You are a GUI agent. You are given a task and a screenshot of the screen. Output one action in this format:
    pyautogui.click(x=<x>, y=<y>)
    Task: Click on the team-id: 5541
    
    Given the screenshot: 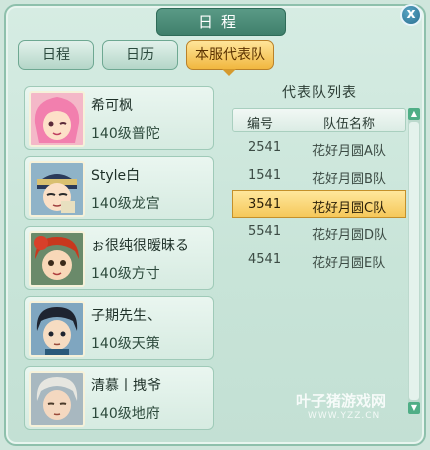 What is the action you would take?
    pyautogui.click(x=265, y=231)
    